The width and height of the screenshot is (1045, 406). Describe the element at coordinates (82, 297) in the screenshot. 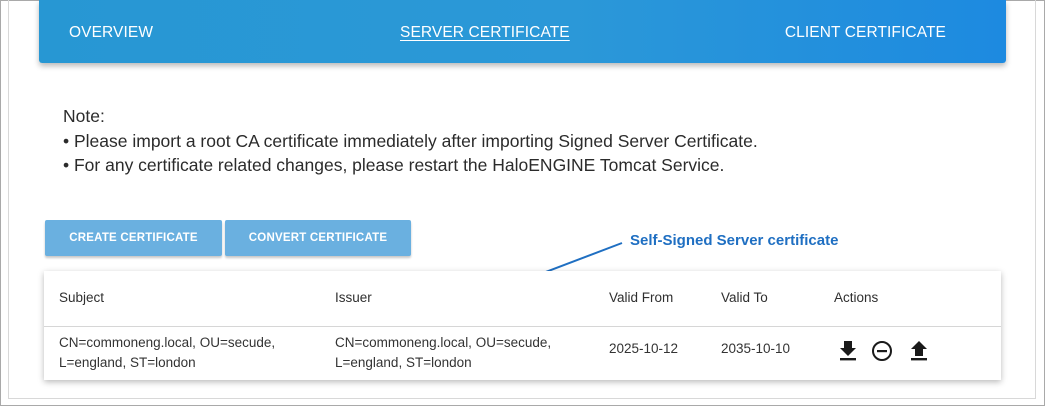

I see `column-header-subject: Subject` at that location.